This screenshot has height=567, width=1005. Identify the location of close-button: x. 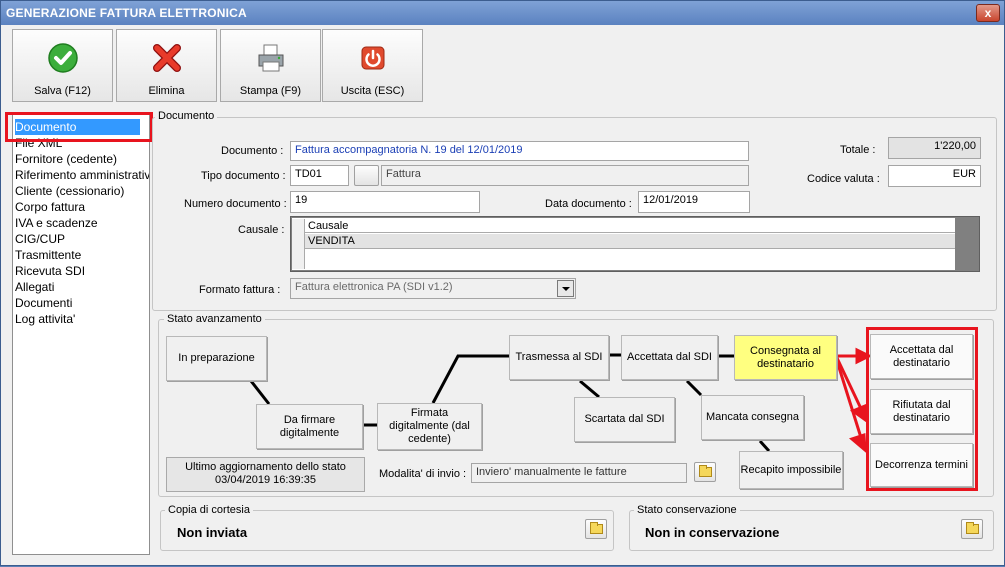
(988, 13).